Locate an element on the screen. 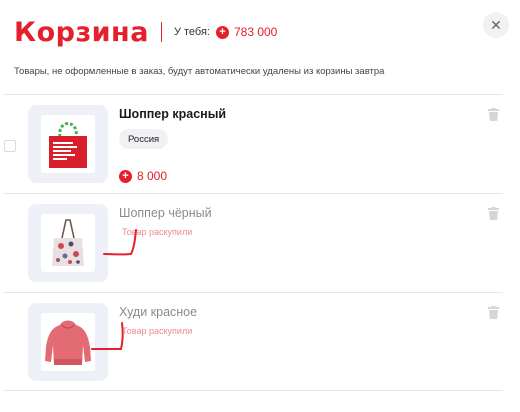 The width and height of the screenshot is (520, 412). close-icon: ✕ is located at coordinates (496, 24).